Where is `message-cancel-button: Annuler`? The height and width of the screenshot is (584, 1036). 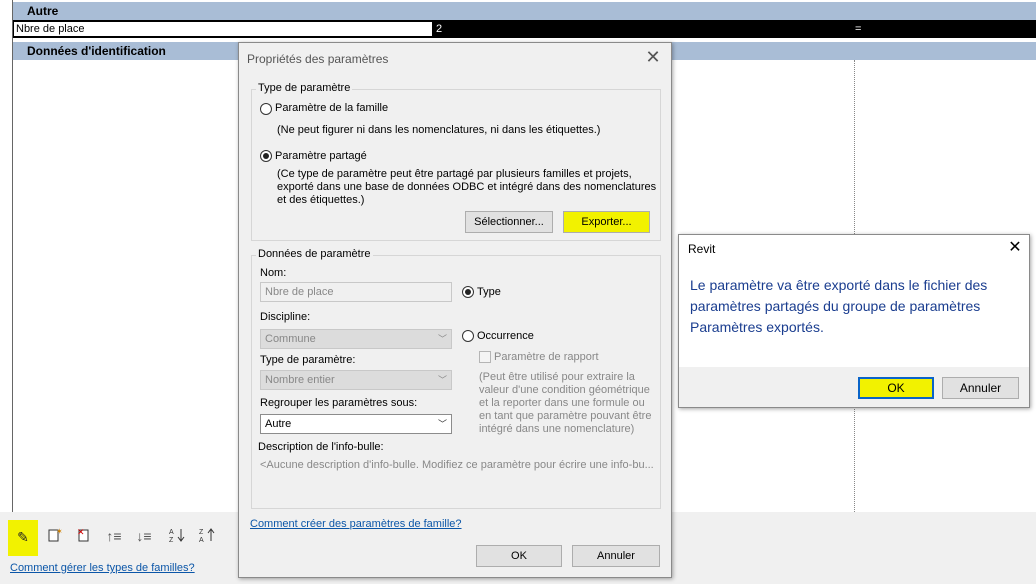 message-cancel-button: Annuler is located at coordinates (980, 388).